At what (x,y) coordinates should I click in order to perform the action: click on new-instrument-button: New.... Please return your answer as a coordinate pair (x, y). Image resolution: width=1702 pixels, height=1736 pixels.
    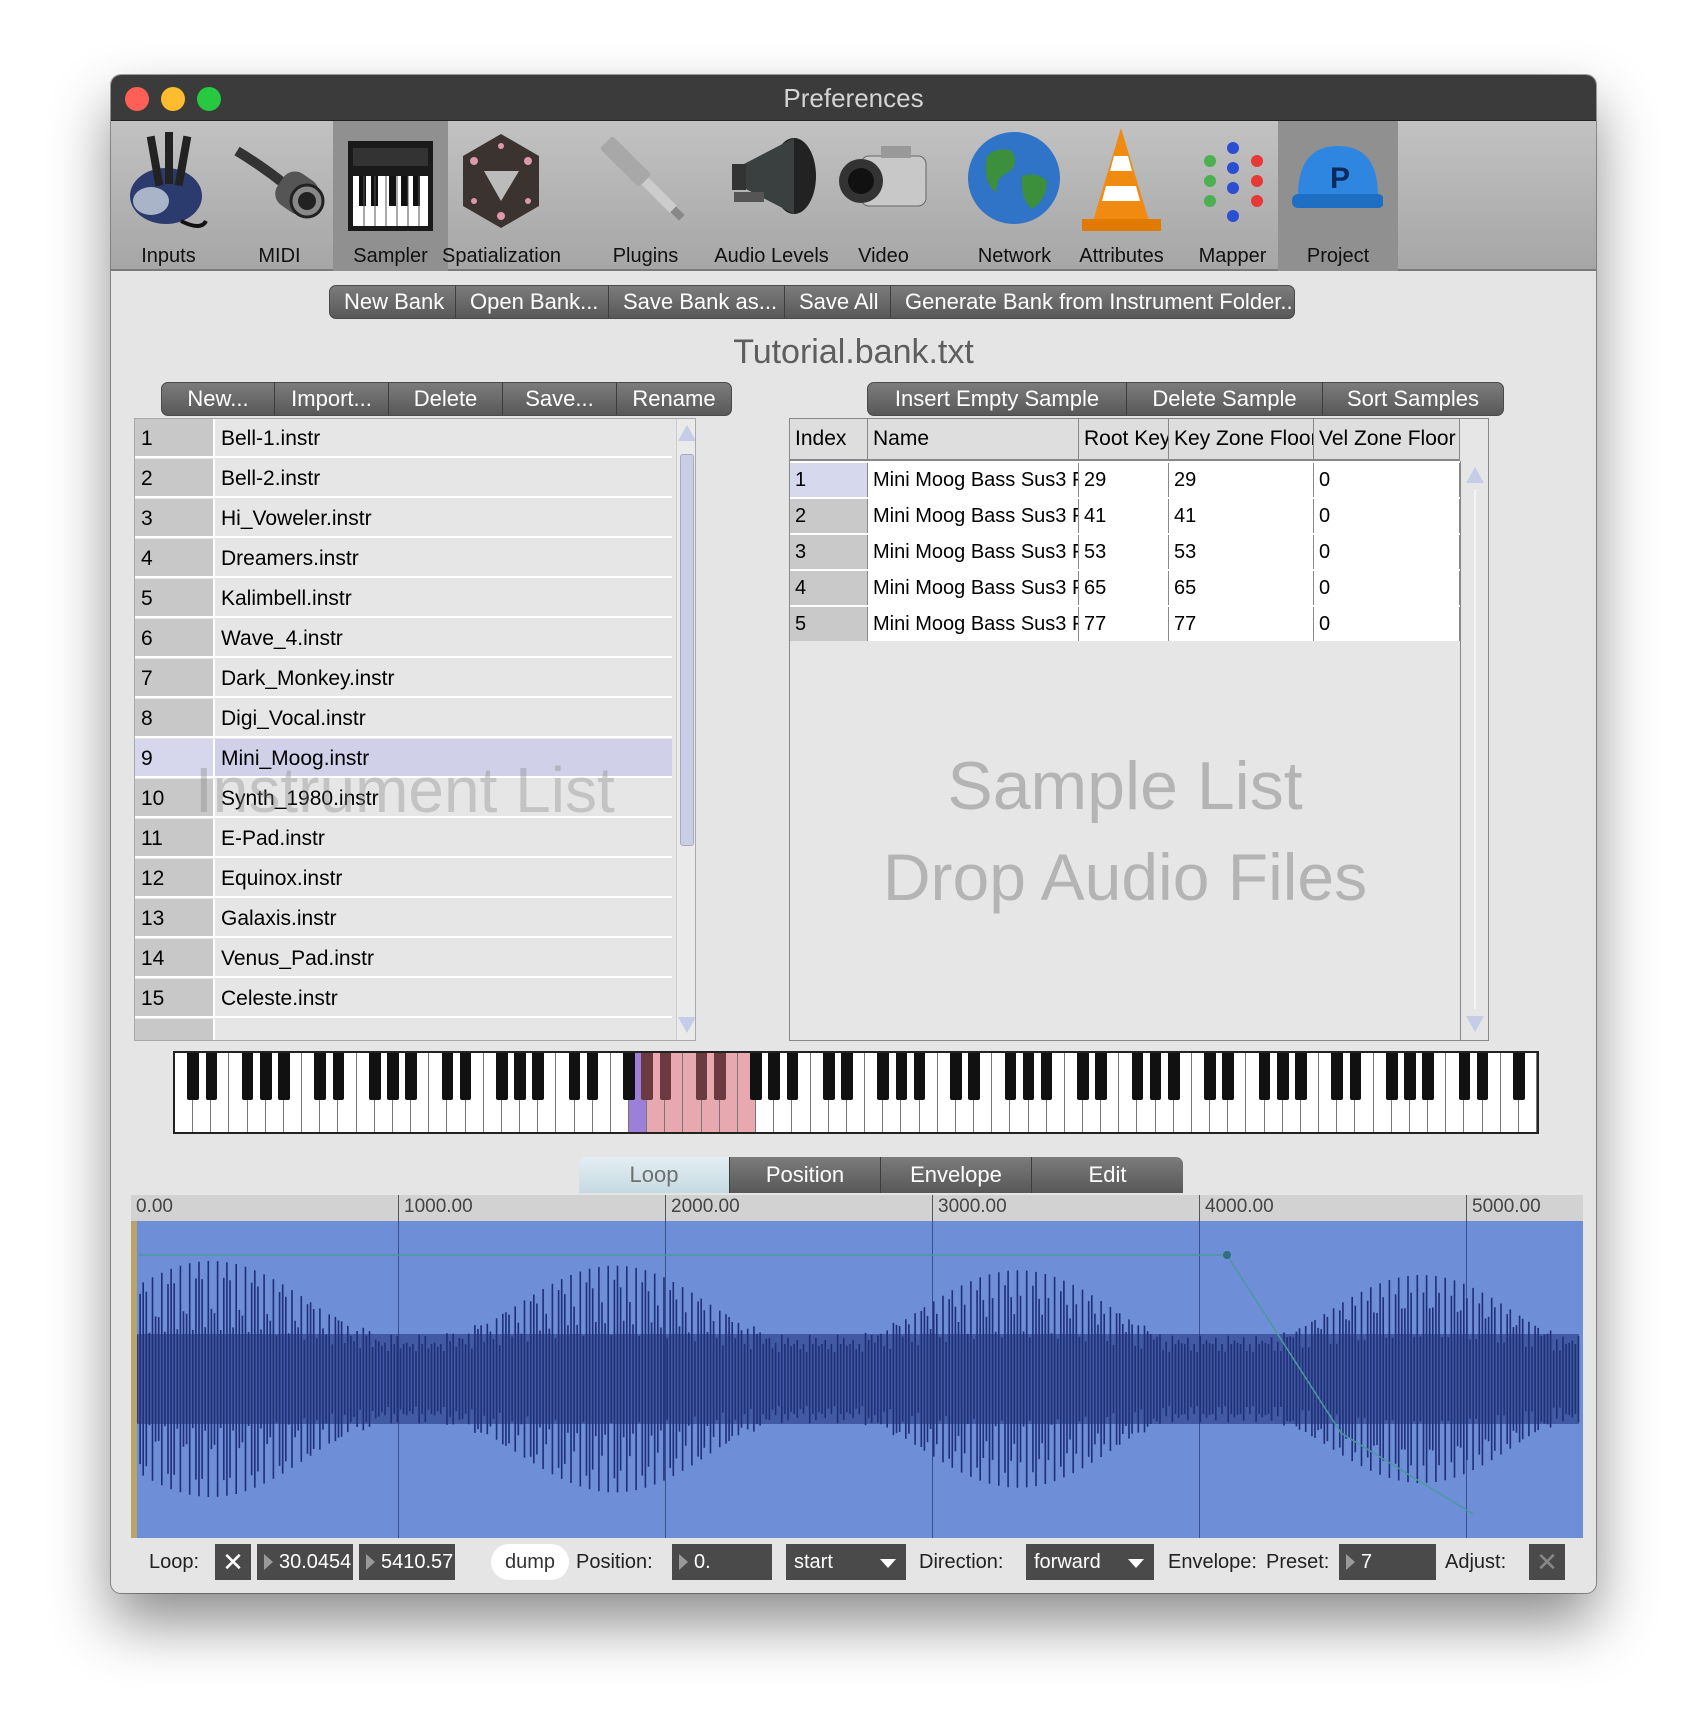
    Looking at the image, I should click on (218, 399).